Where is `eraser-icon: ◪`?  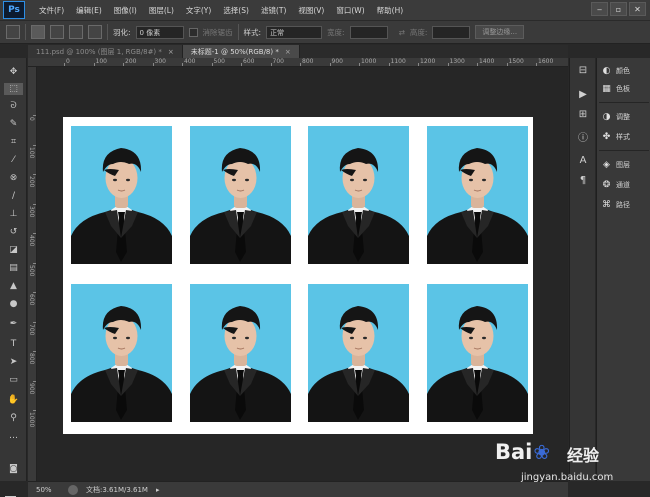 eraser-icon: ◪ is located at coordinates (13, 250).